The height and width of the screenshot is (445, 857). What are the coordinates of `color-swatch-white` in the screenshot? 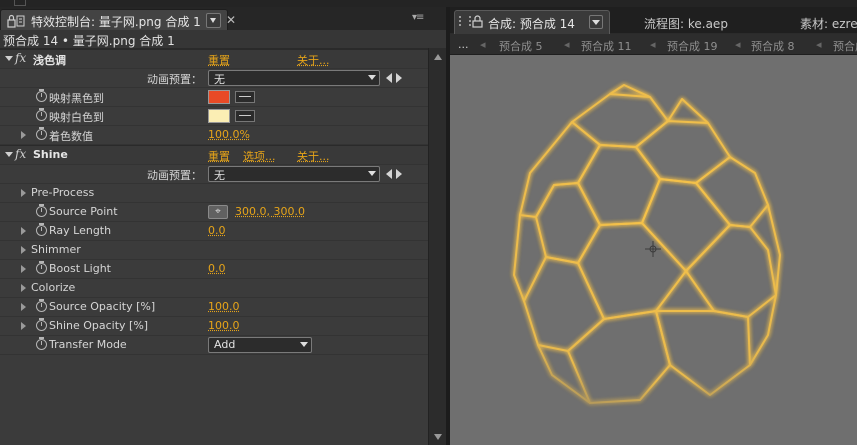 It's located at (219, 116).